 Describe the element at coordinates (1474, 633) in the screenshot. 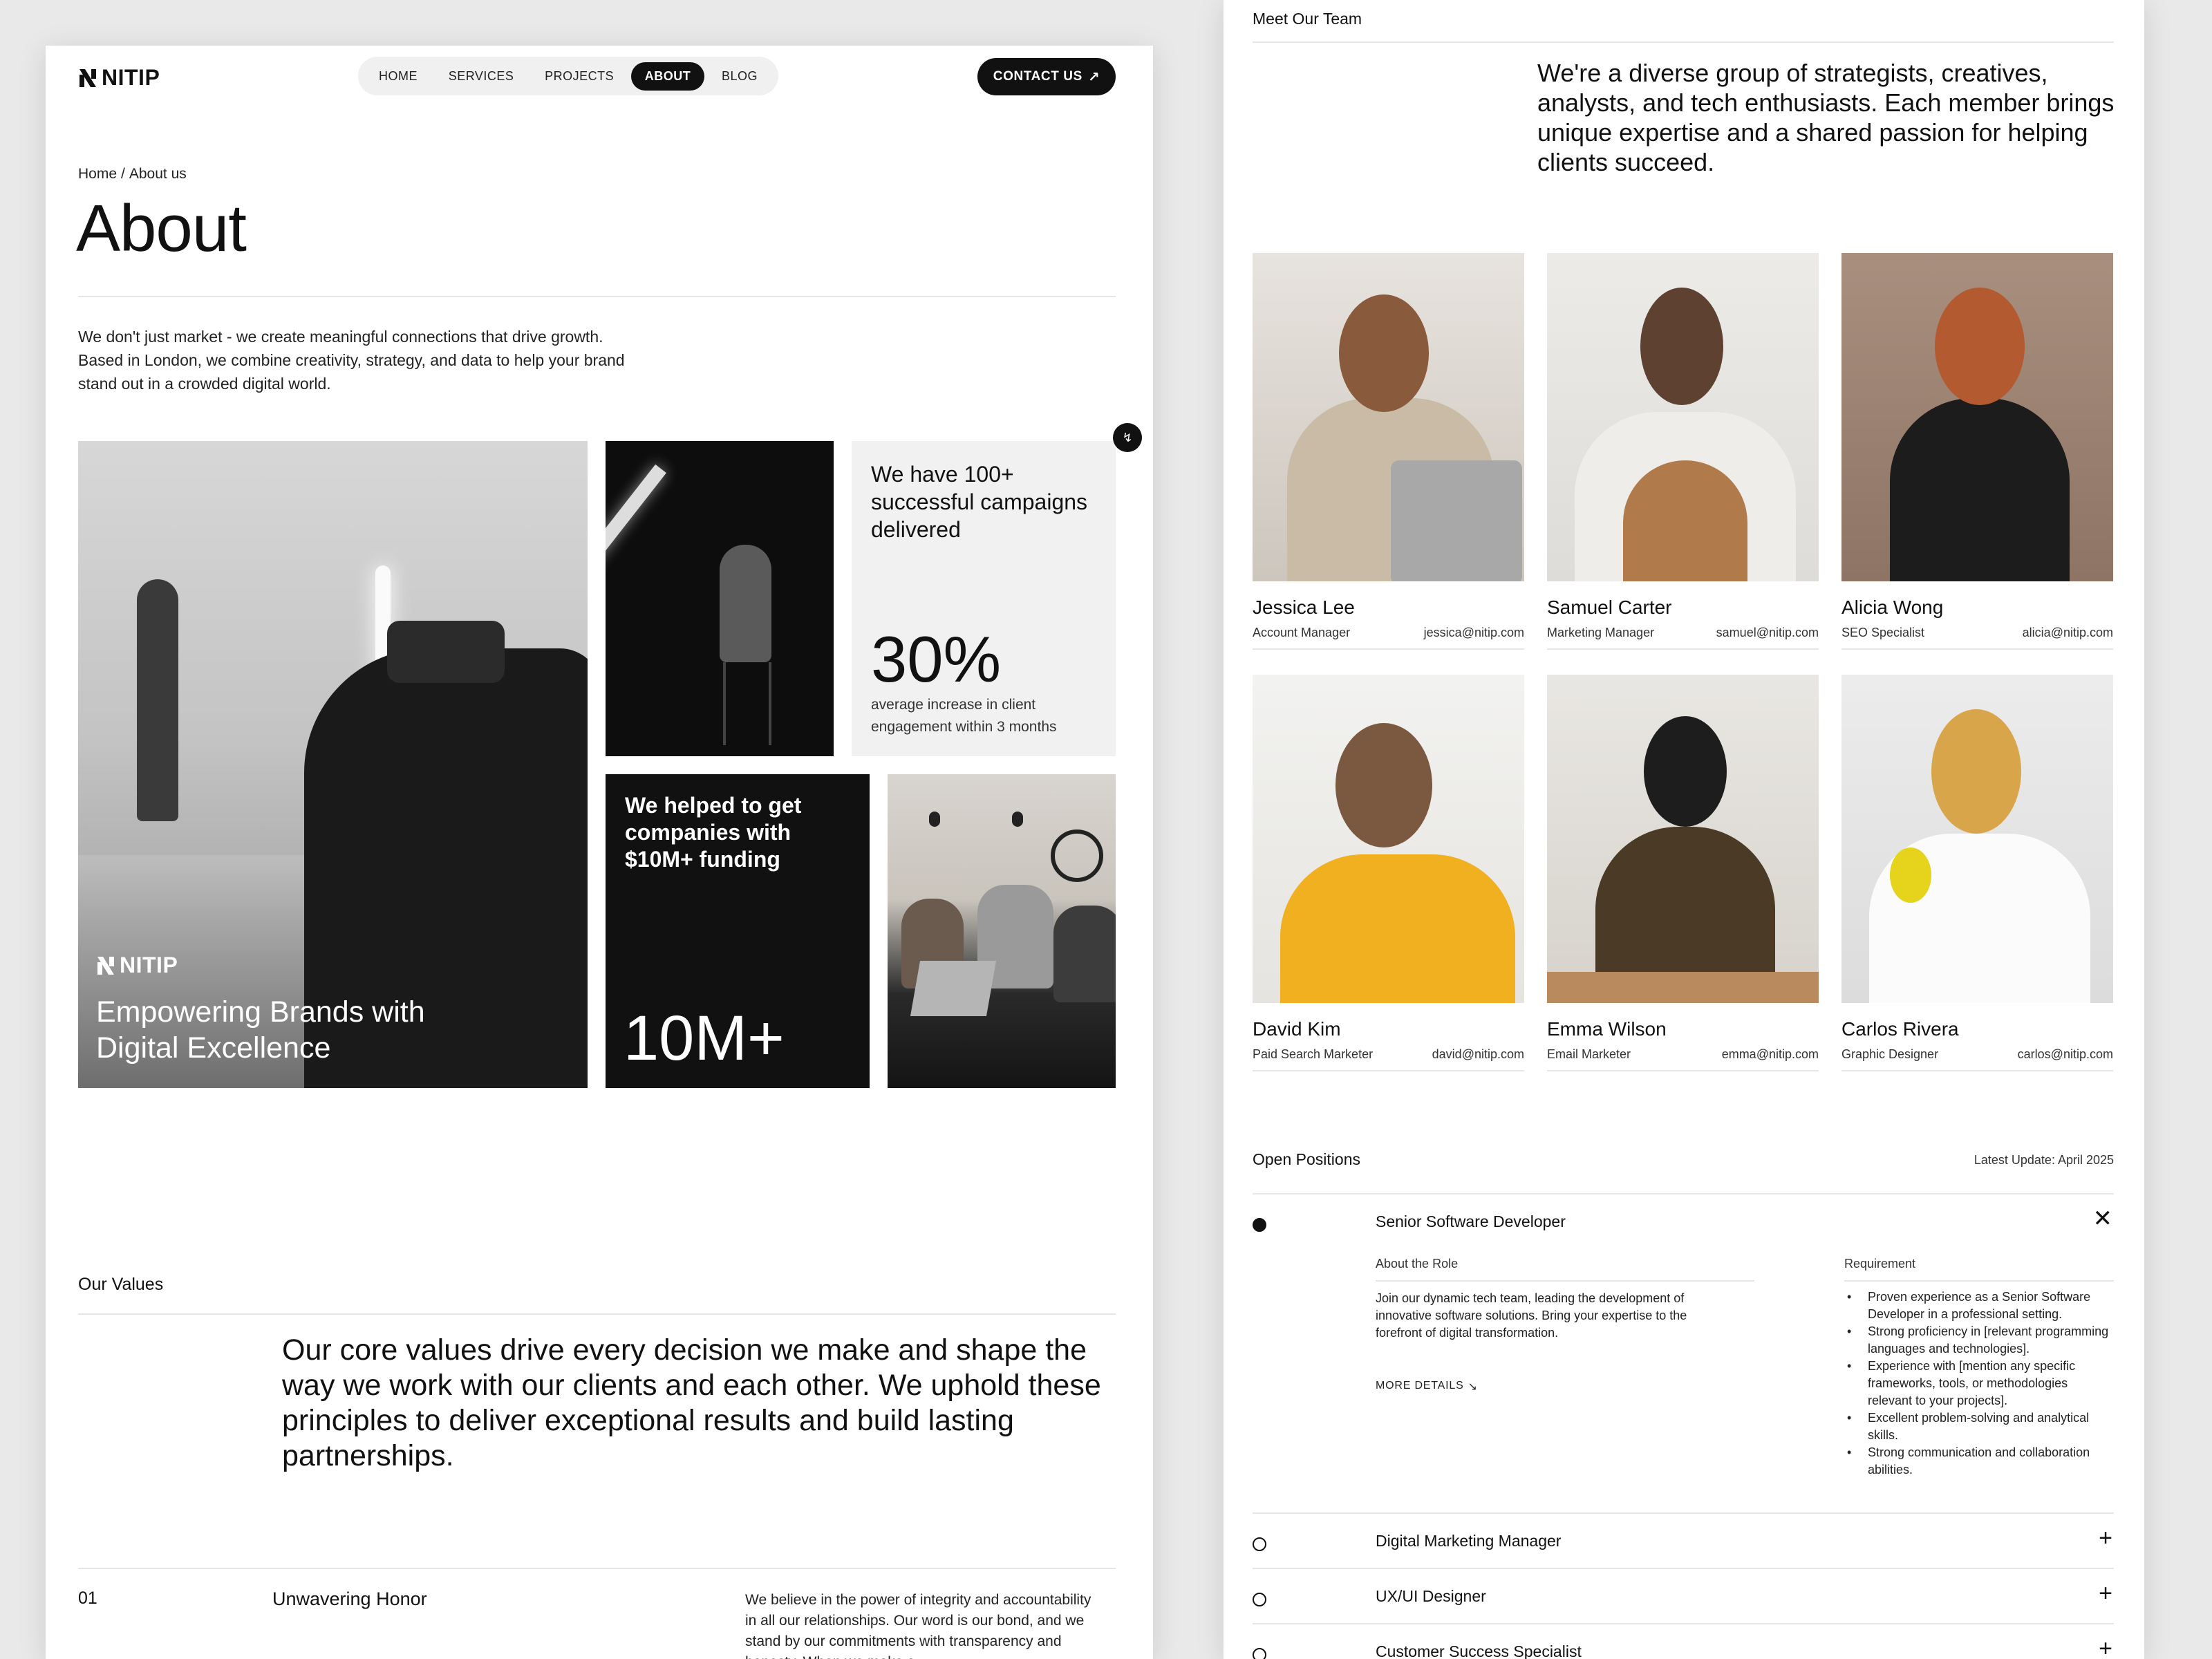

I see `member-email: jessica@nitip.com` at that location.